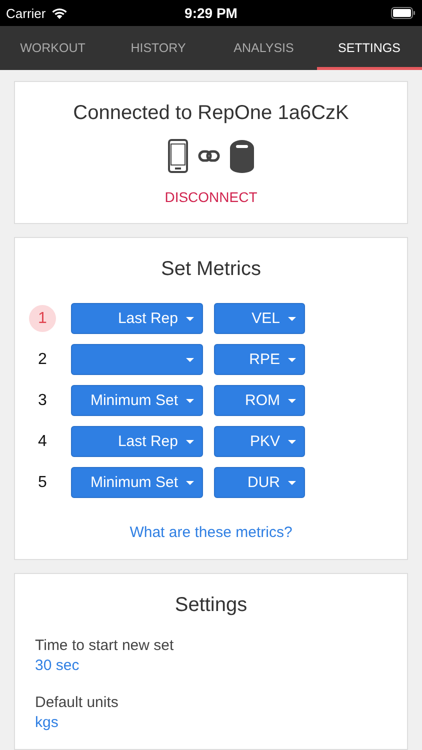 This screenshot has width=422, height=750. What do you see at coordinates (158, 48) in the screenshot?
I see `tab: HISTORY` at bounding box center [158, 48].